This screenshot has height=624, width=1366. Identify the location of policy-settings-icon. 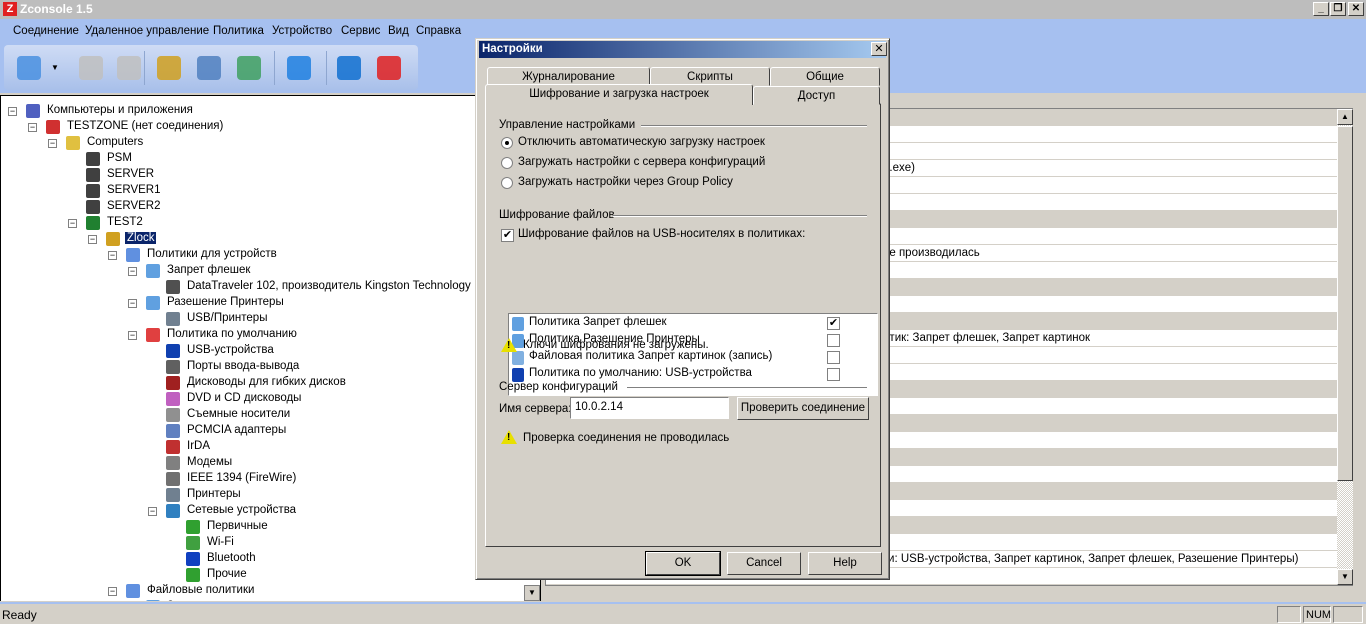
(209, 68).